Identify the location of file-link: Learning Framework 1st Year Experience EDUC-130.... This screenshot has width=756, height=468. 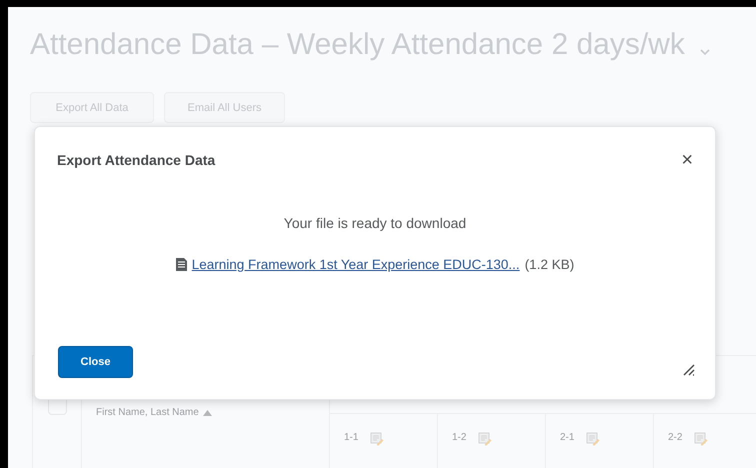
(356, 264).